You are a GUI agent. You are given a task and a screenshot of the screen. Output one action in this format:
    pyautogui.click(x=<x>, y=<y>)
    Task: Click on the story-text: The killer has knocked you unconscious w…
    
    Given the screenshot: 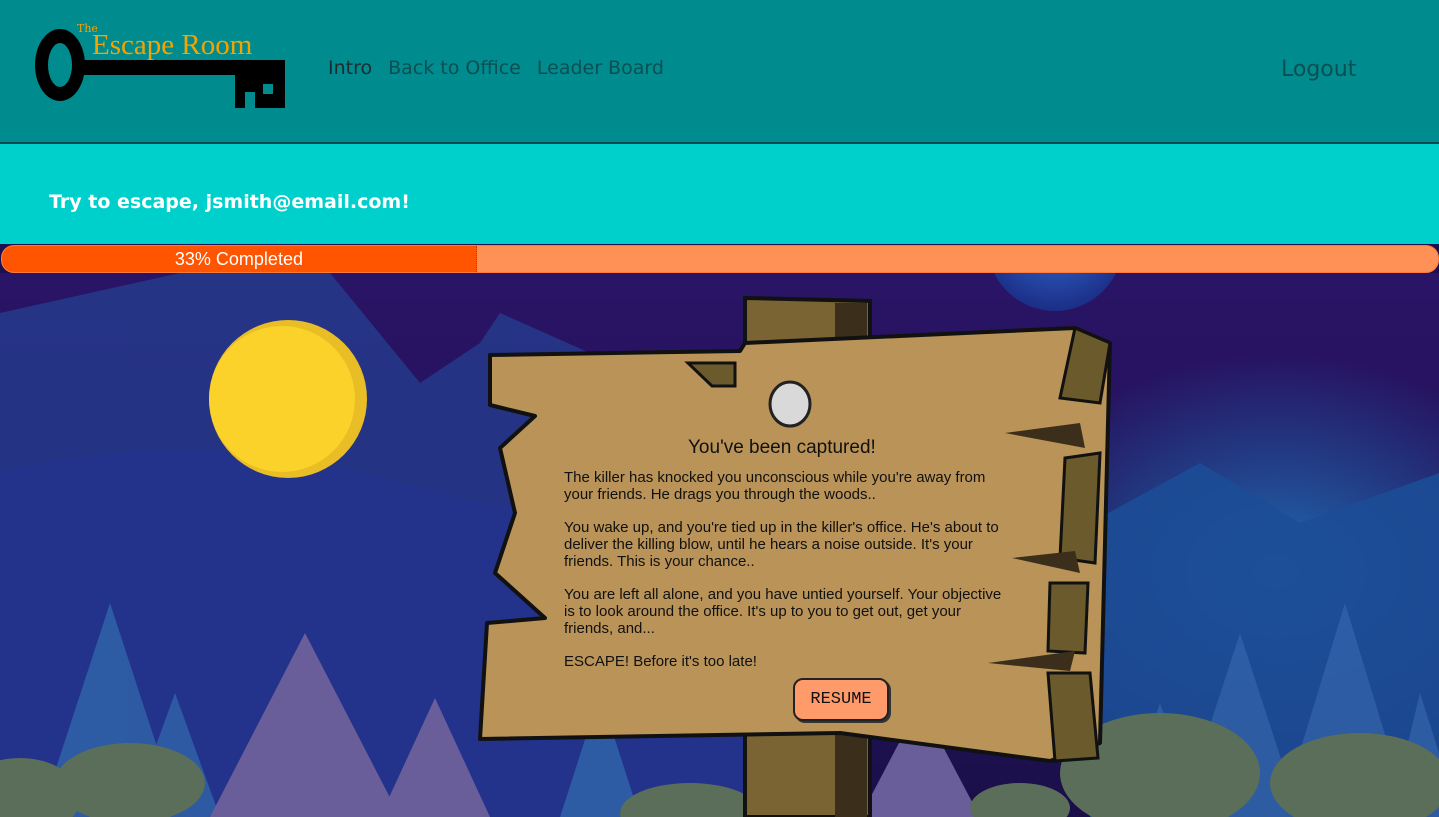 What is the action you would take?
    pyautogui.click(x=789, y=577)
    